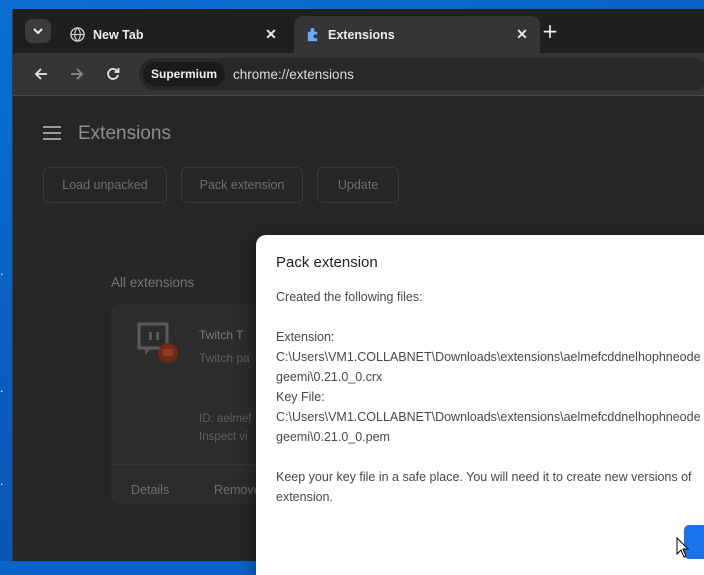  I want to click on forward-button, so click(77, 74).